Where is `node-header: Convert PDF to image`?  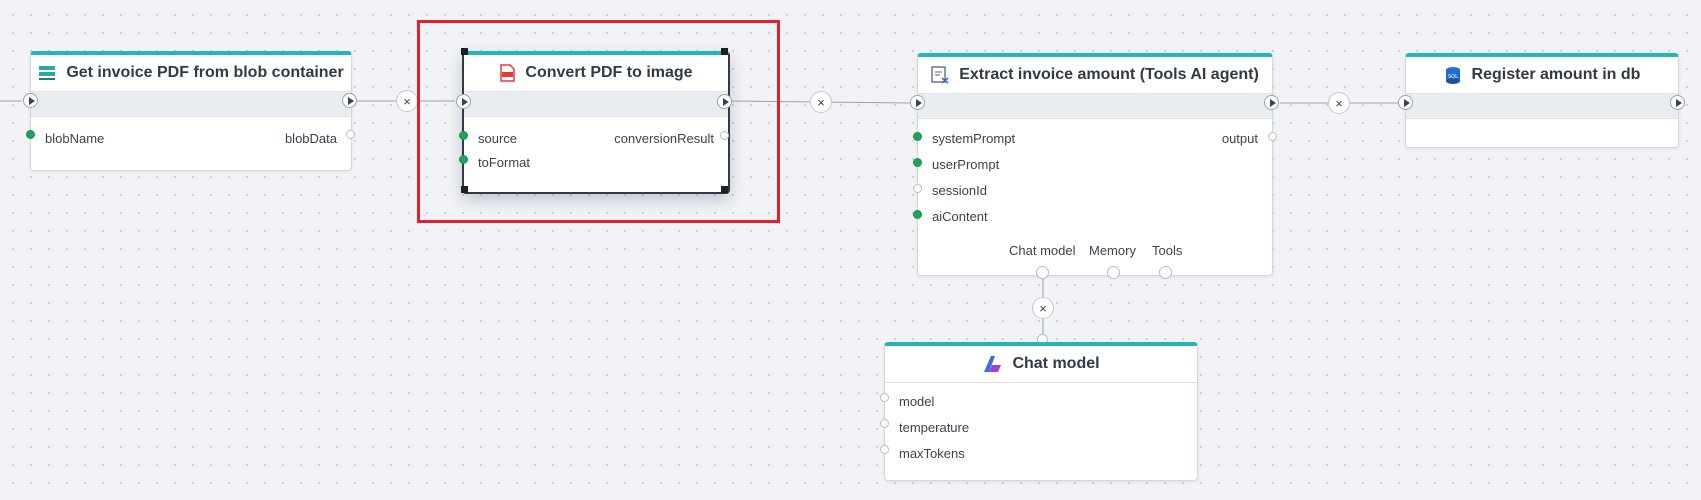 node-header: Convert PDF to image is located at coordinates (596, 73).